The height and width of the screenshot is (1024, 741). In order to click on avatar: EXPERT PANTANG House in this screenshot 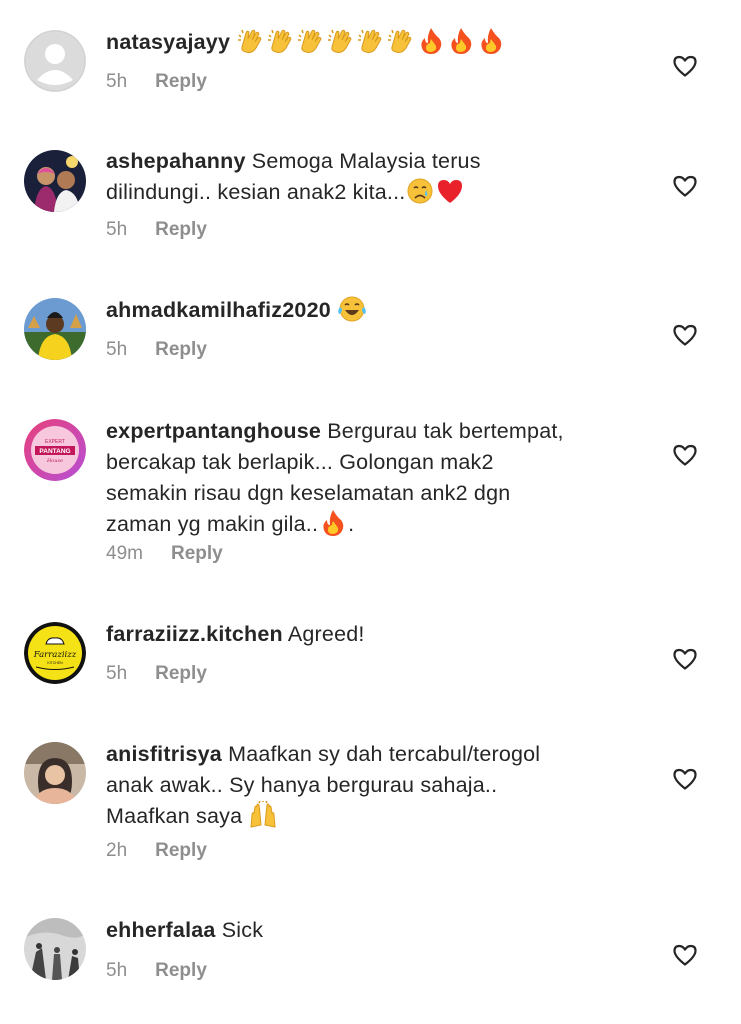, I will do `click(55, 450)`.